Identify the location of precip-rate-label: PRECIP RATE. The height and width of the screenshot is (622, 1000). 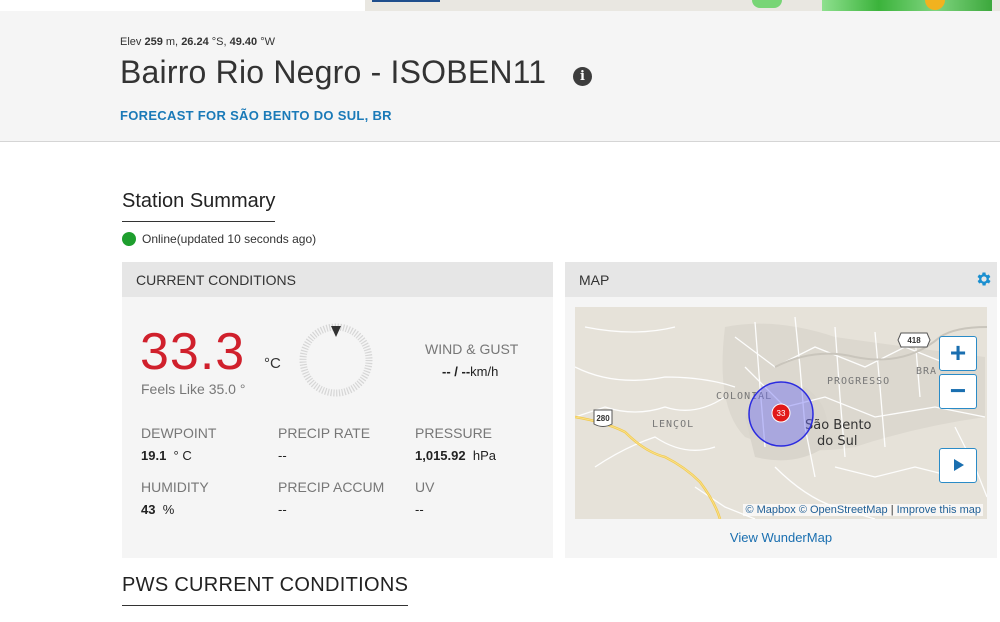
(324, 433).